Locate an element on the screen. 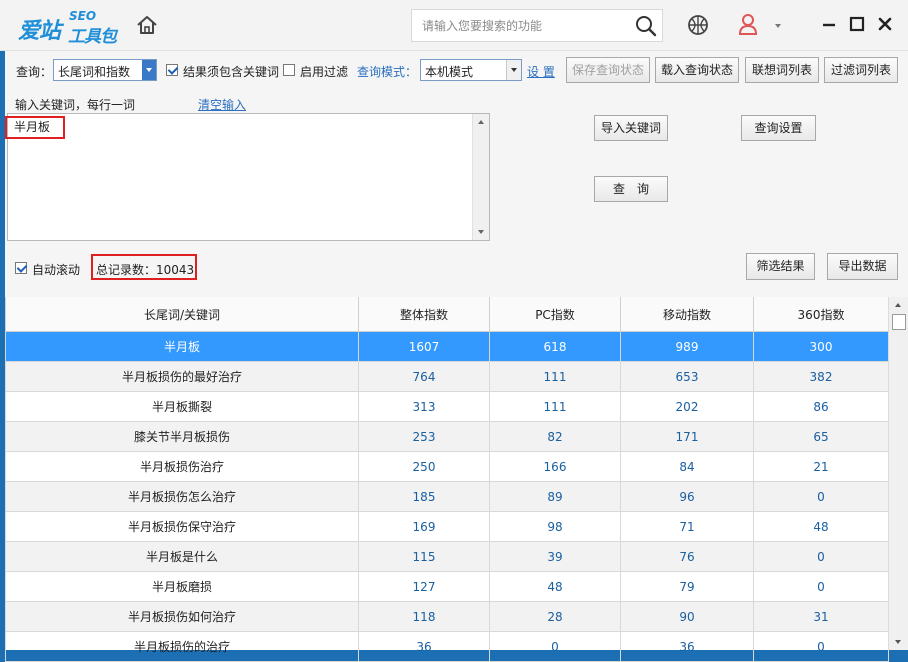 The image size is (908, 662). must-contain-label: 结果须包含关键词 is located at coordinates (231, 72).